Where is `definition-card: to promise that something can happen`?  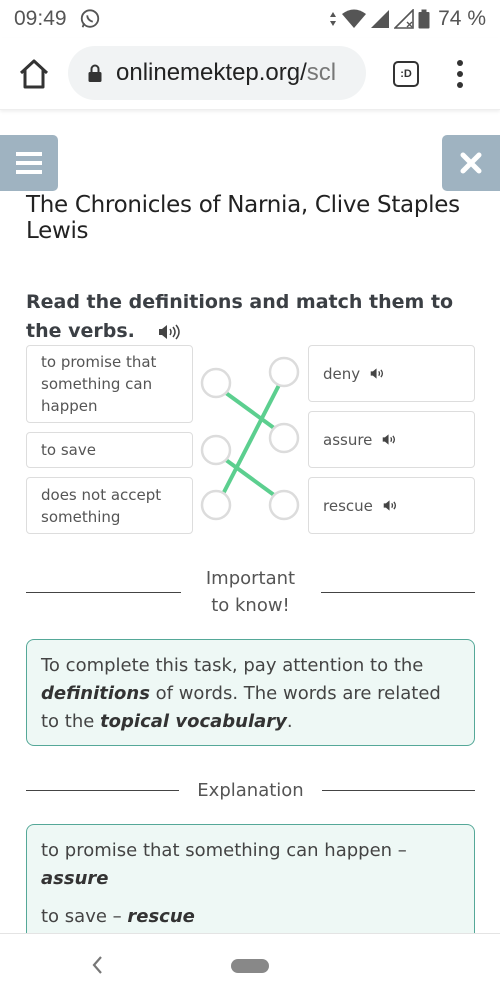 definition-card: to promise that something can happen is located at coordinates (109, 384).